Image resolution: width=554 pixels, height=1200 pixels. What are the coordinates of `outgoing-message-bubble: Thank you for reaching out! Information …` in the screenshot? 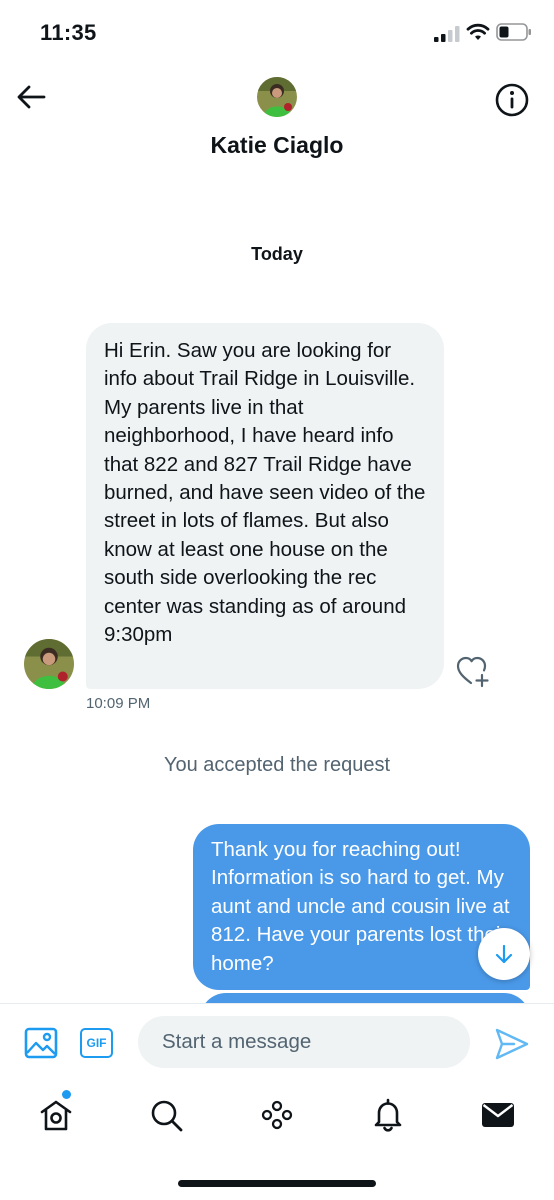 It's located at (361, 907).